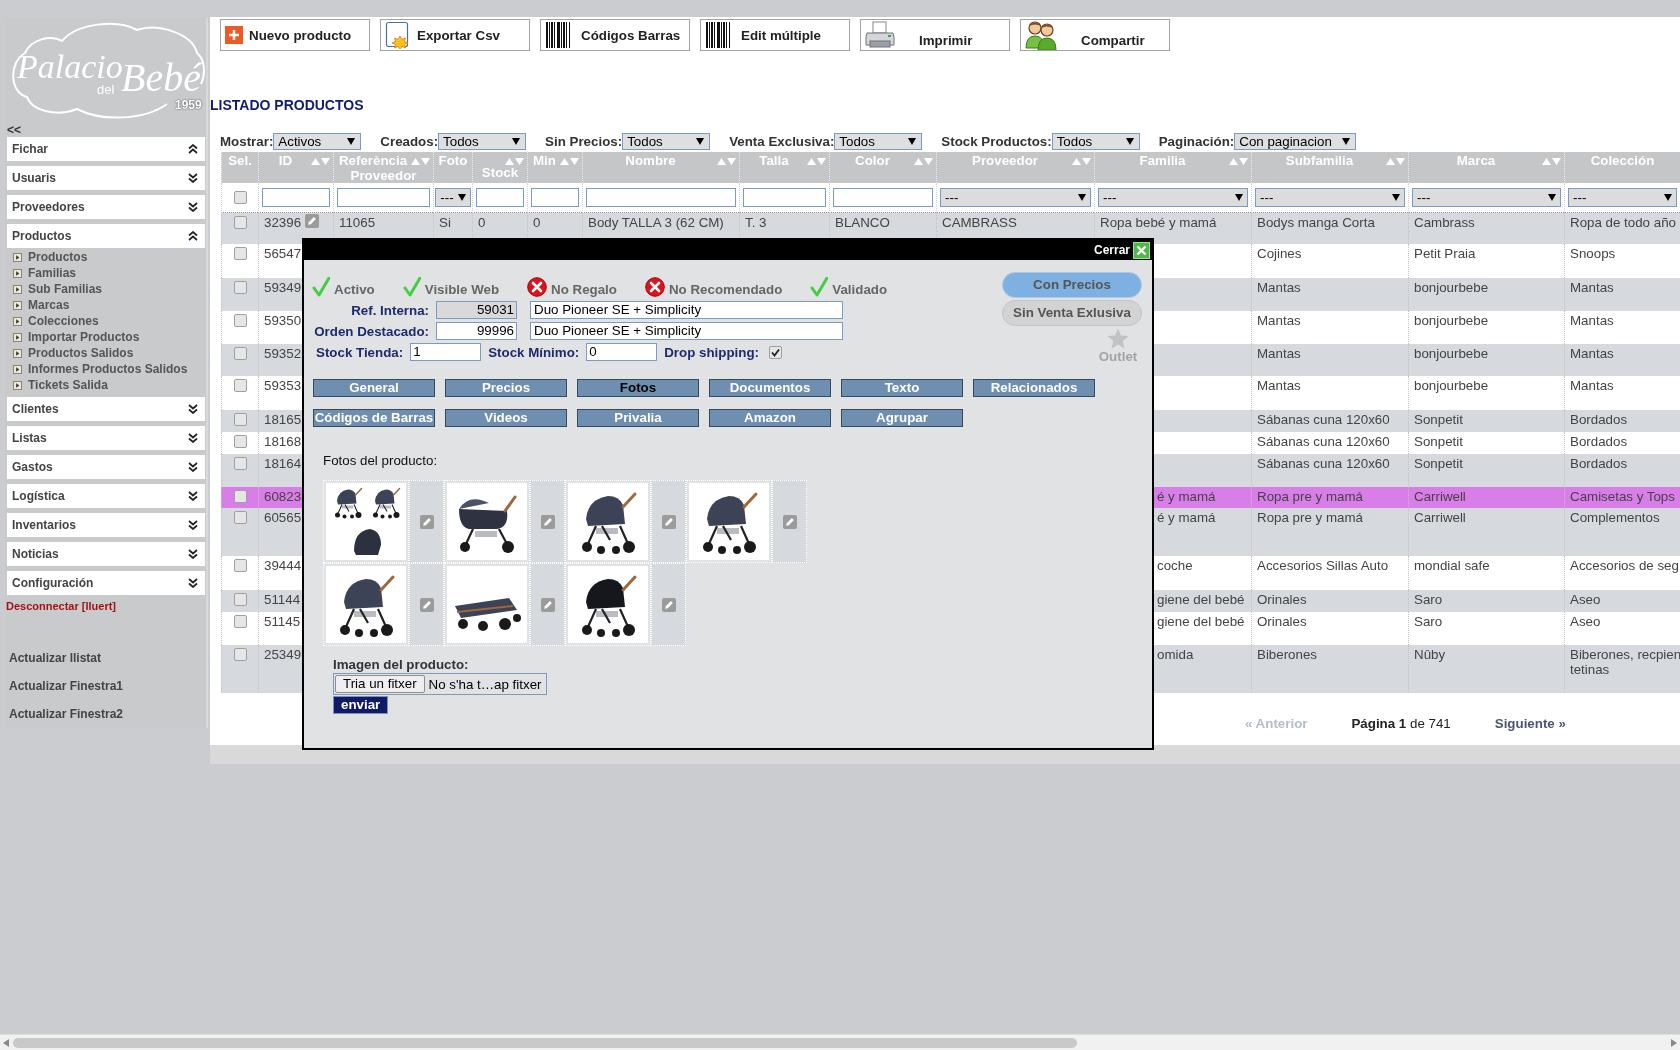 This screenshot has width=1680, height=1050. Describe the element at coordinates (56, 321) in the screenshot. I see `sidebar-link: Colecciones` at that location.